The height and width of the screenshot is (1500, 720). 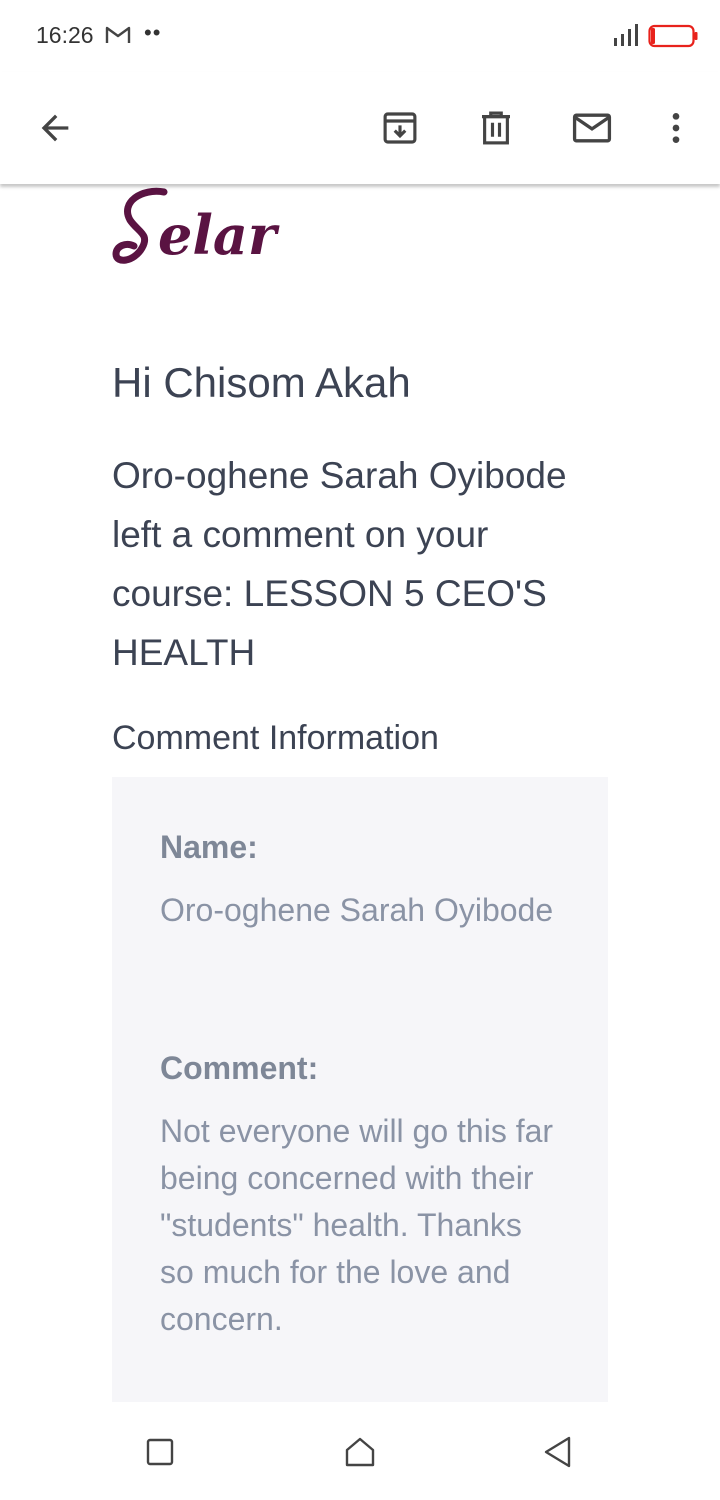 I want to click on archive-icon, so click(x=400, y=128).